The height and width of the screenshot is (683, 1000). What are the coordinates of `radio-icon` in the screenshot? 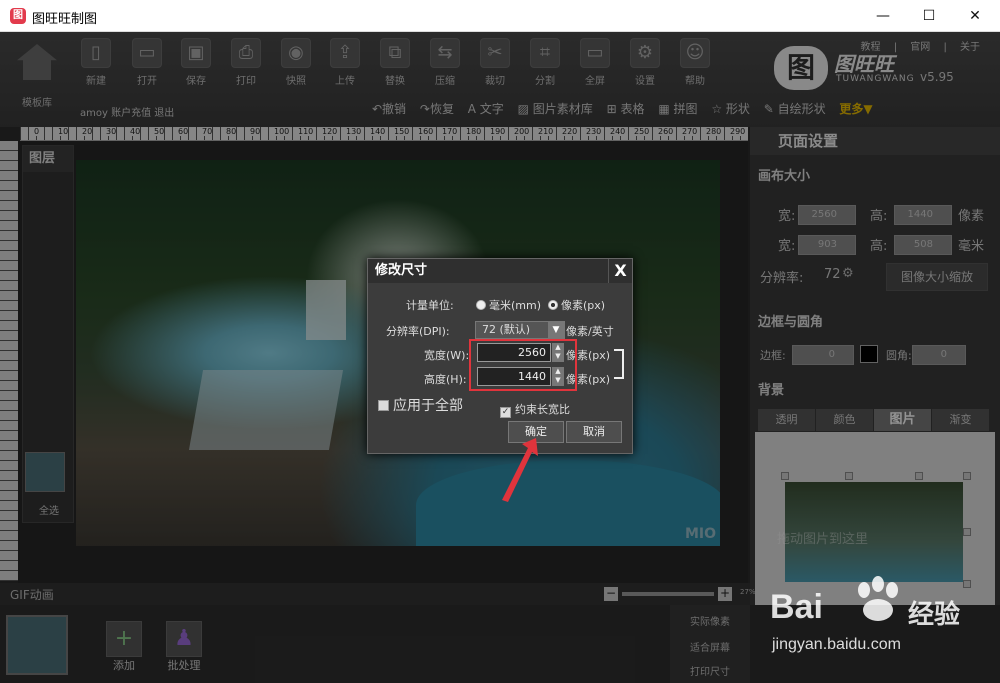 It's located at (481, 305).